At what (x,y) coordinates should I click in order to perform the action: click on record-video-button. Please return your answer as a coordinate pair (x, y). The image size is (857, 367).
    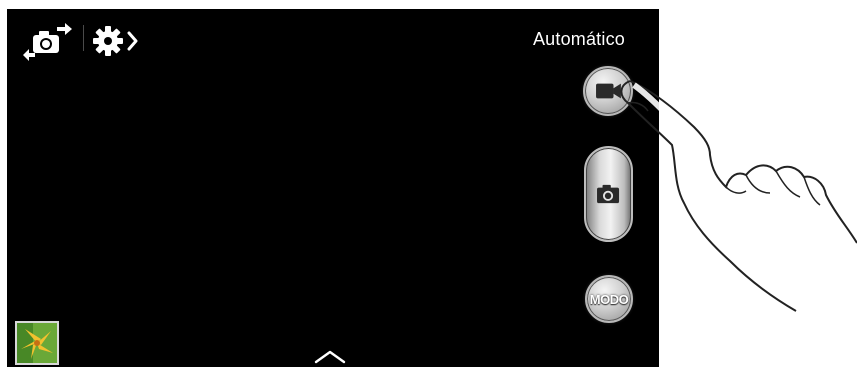
    Looking at the image, I should click on (608, 91).